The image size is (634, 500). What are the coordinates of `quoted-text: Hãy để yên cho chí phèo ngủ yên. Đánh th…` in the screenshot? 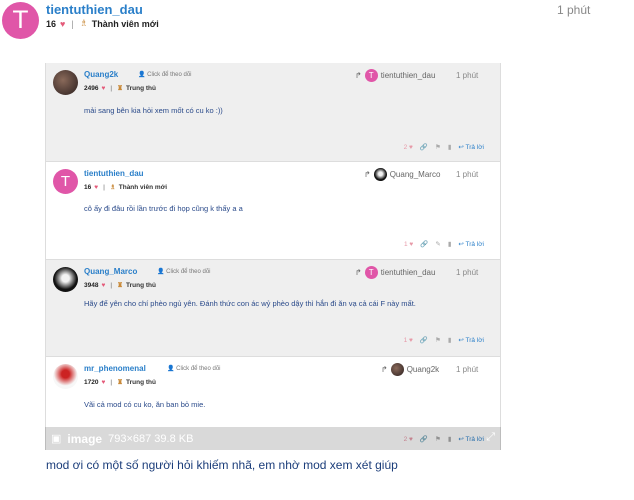 It's located at (250, 303).